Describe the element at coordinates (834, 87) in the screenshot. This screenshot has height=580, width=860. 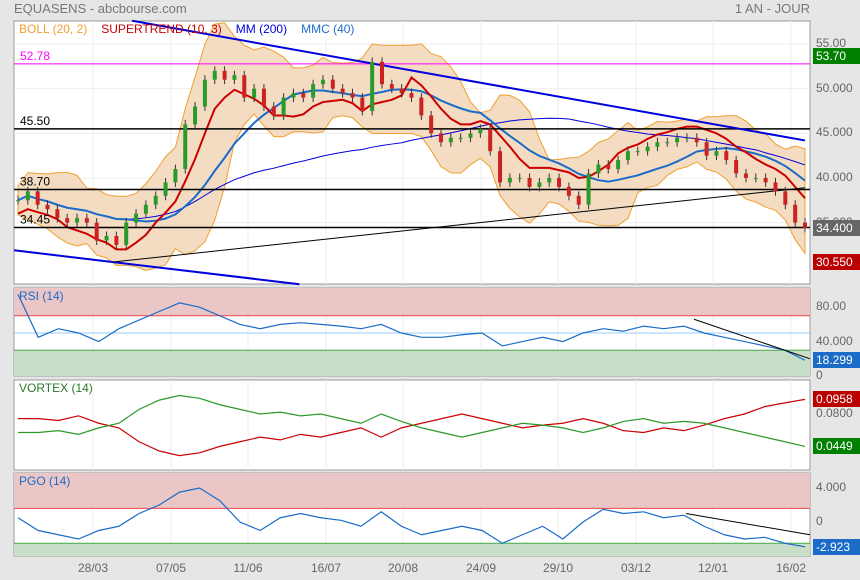
I see `price-tick-label: 50.000` at that location.